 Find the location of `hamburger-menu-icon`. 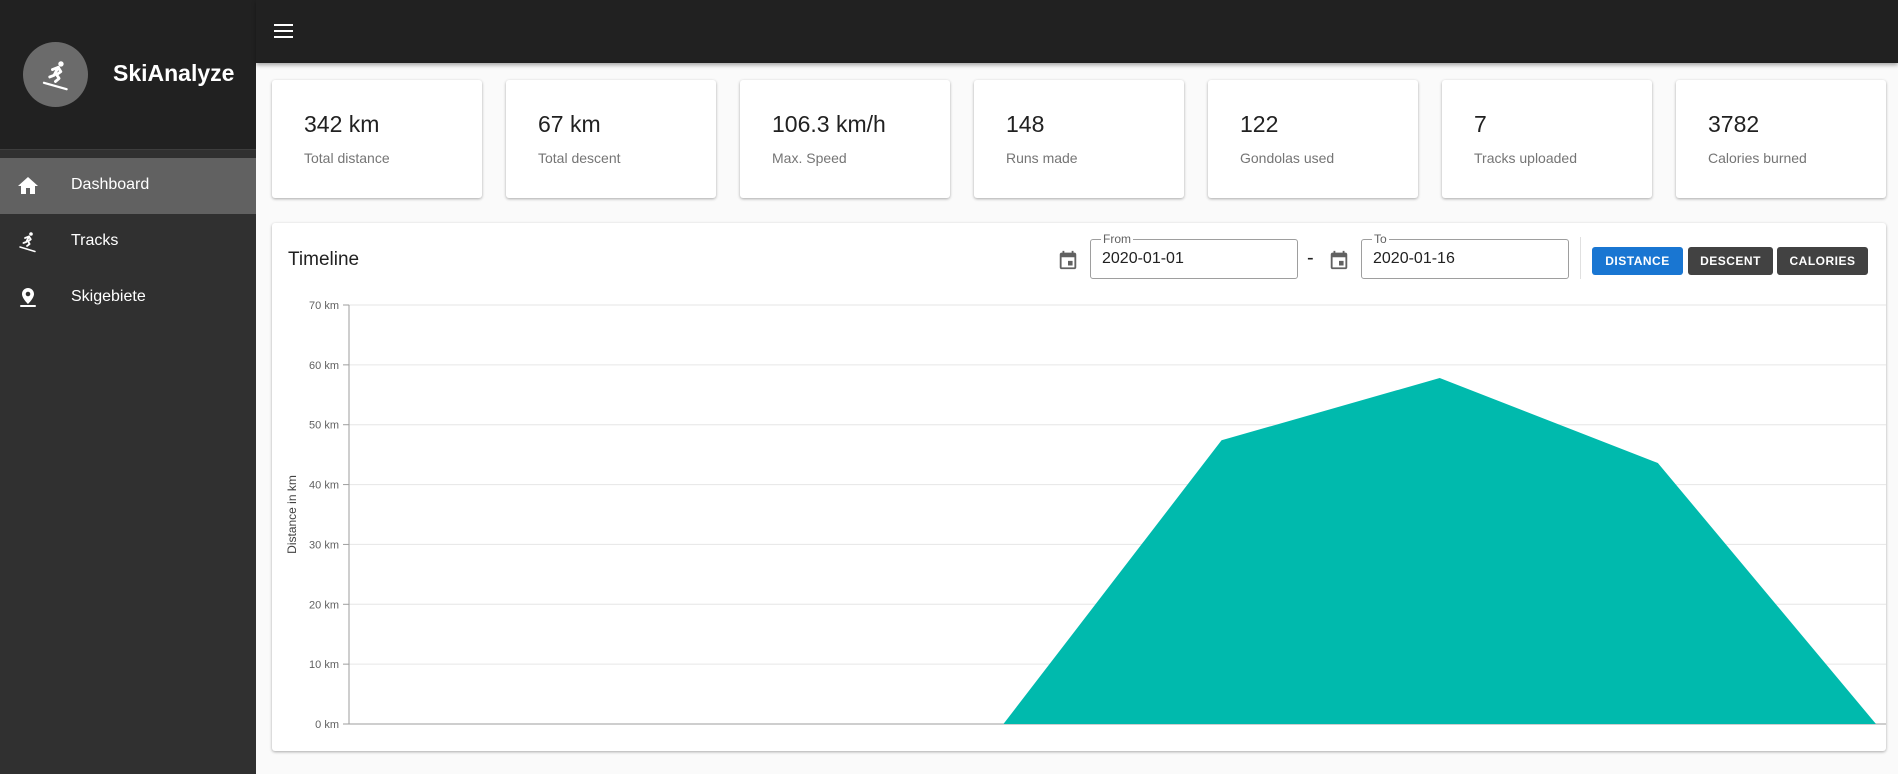

hamburger-menu-icon is located at coordinates (283, 31).